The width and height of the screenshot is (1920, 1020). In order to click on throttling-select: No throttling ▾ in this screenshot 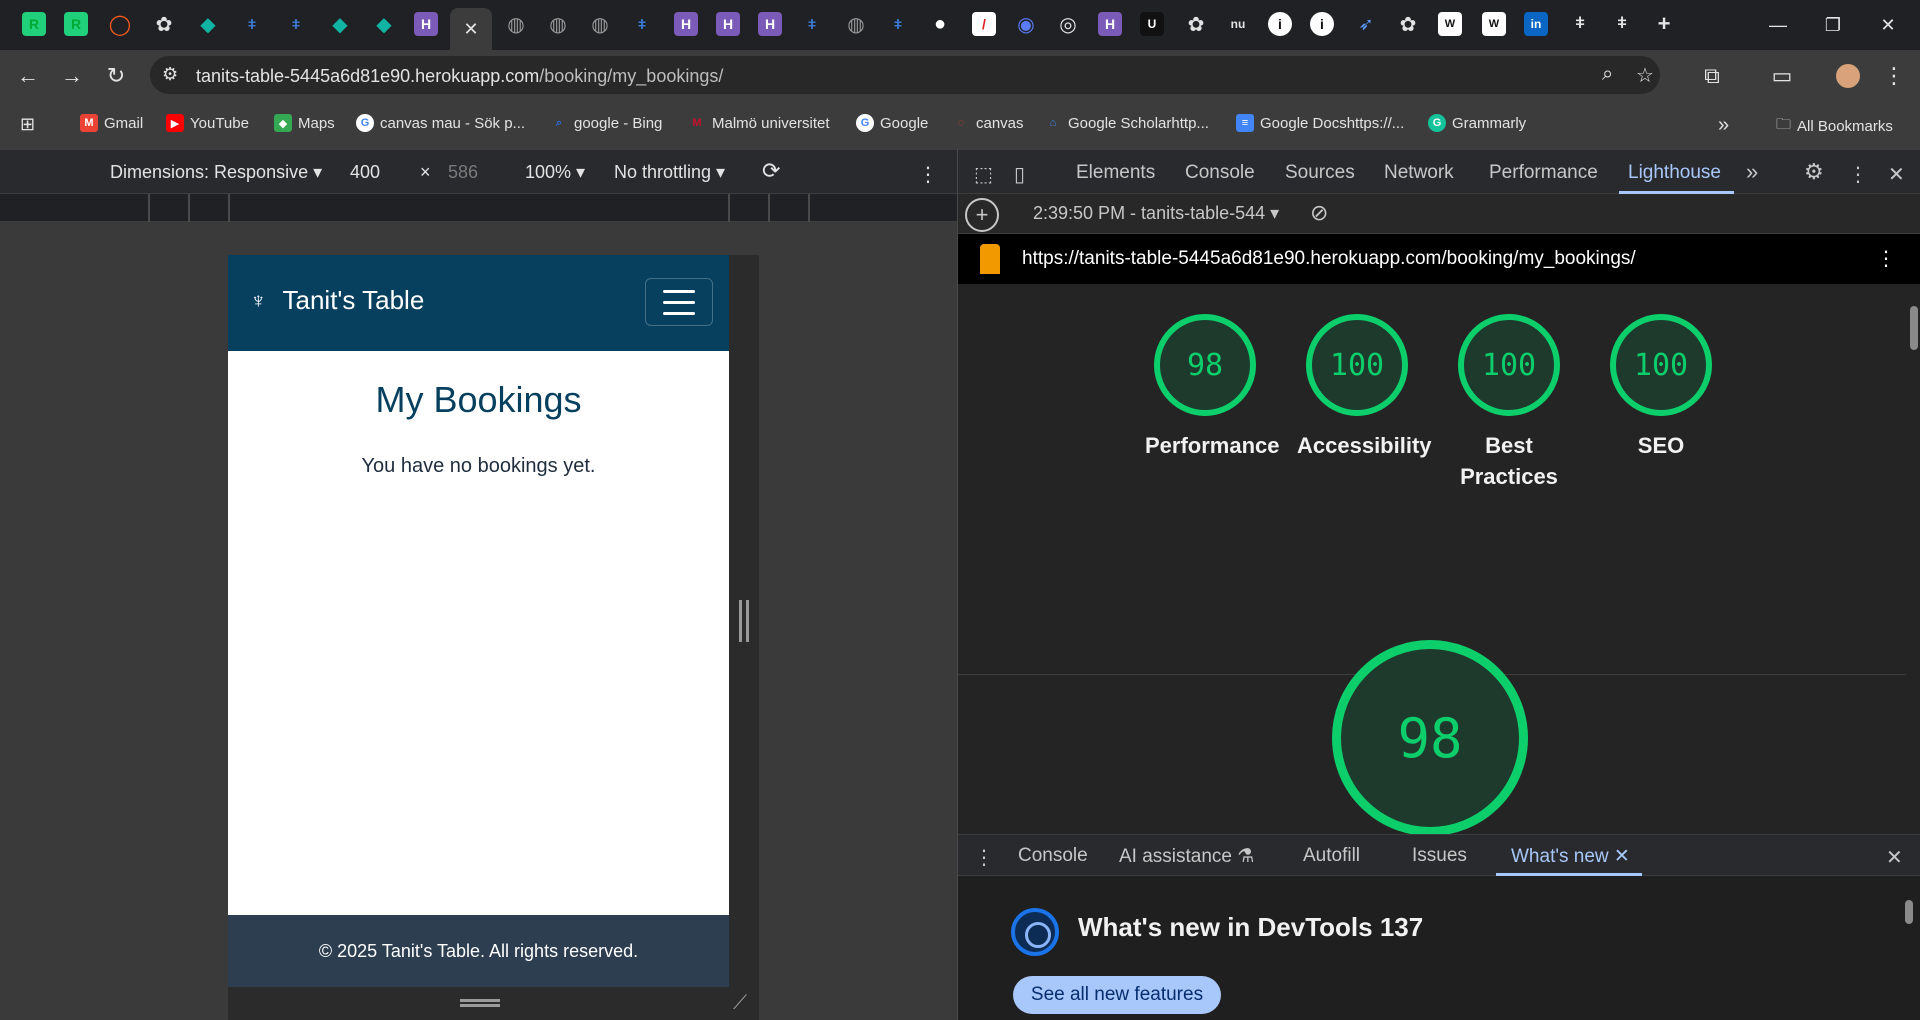, I will do `click(669, 172)`.